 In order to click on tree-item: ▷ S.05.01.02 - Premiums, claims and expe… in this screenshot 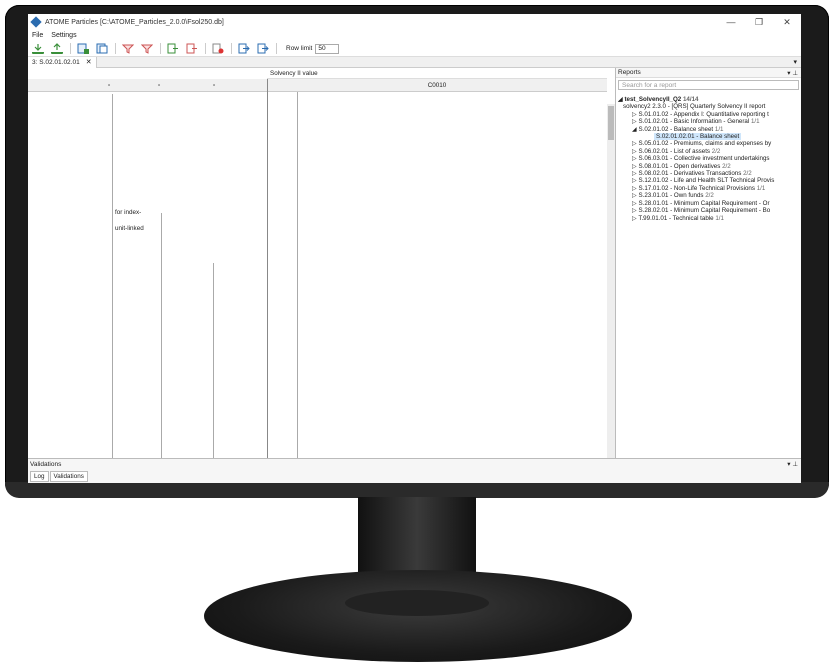, I will do `click(708, 143)`.